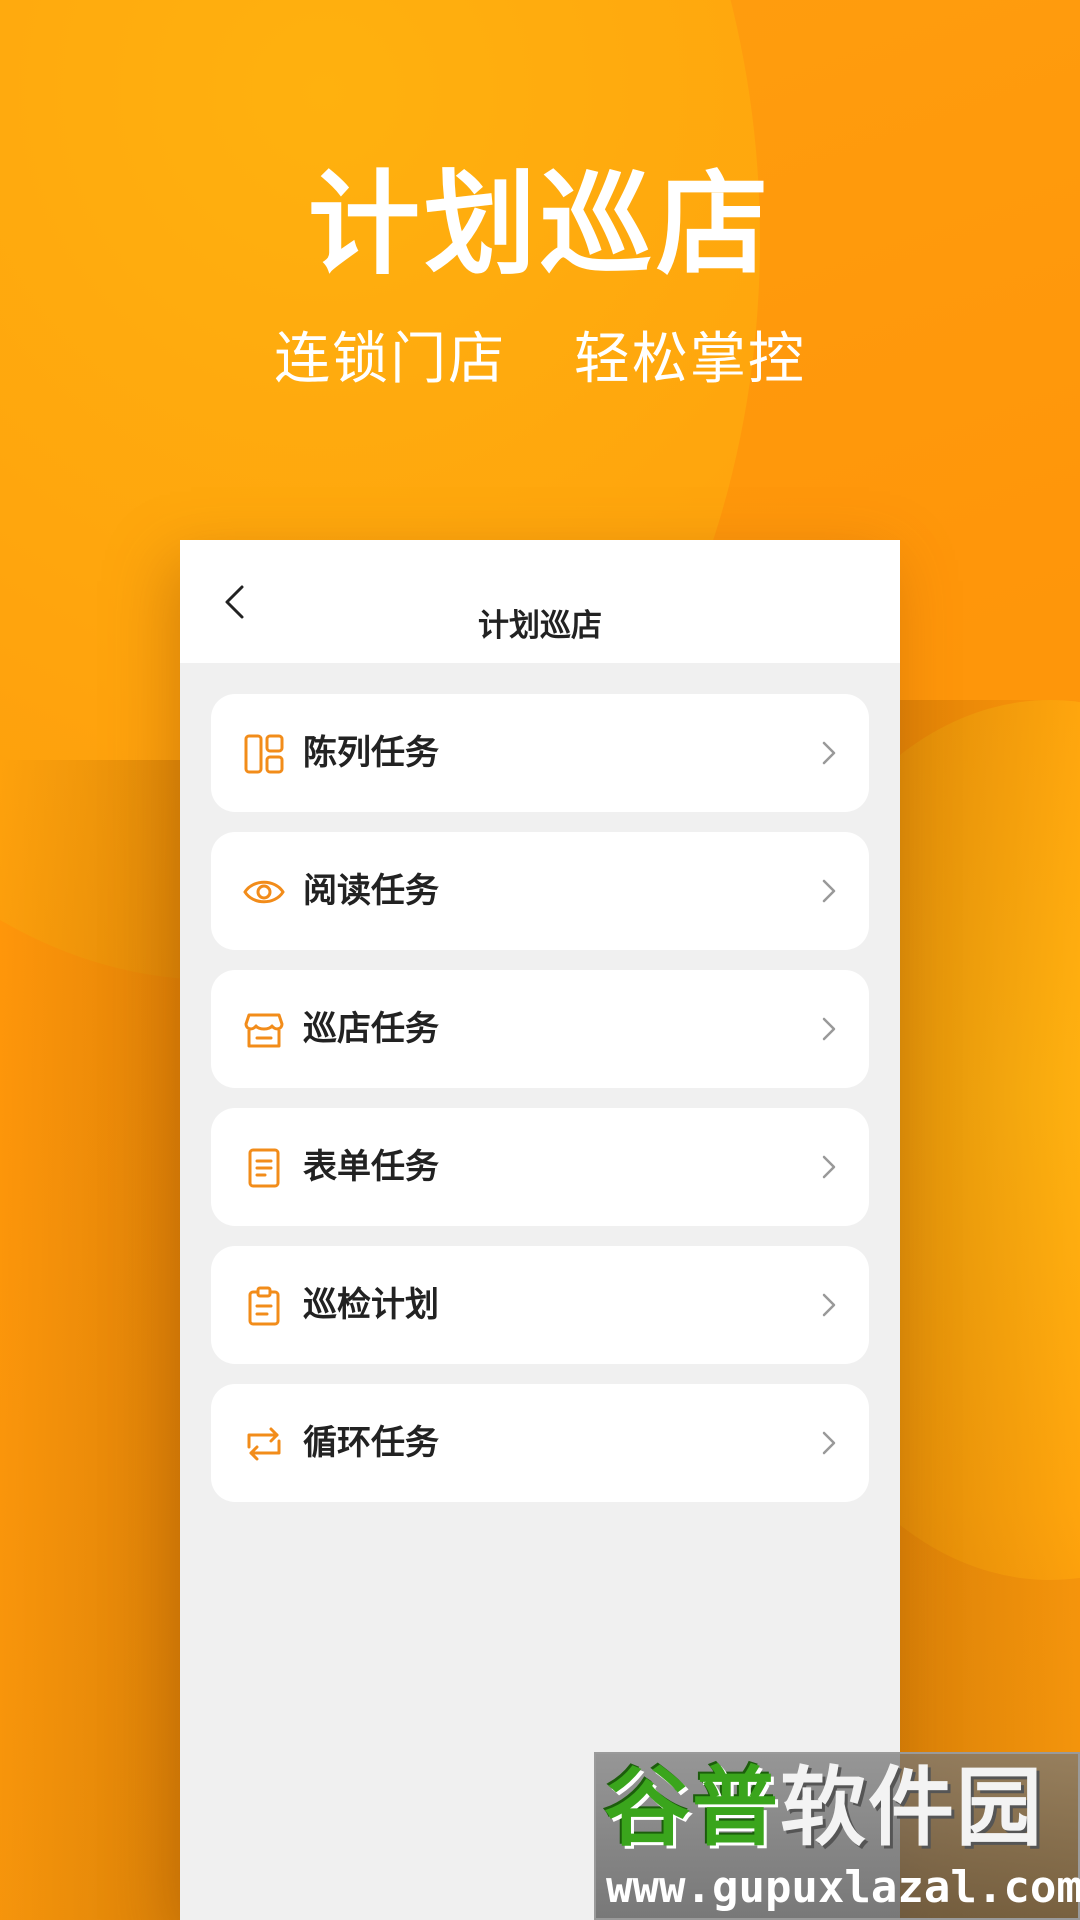 This screenshot has width=1080, height=1920. I want to click on layout-grid-icon, so click(264, 754).